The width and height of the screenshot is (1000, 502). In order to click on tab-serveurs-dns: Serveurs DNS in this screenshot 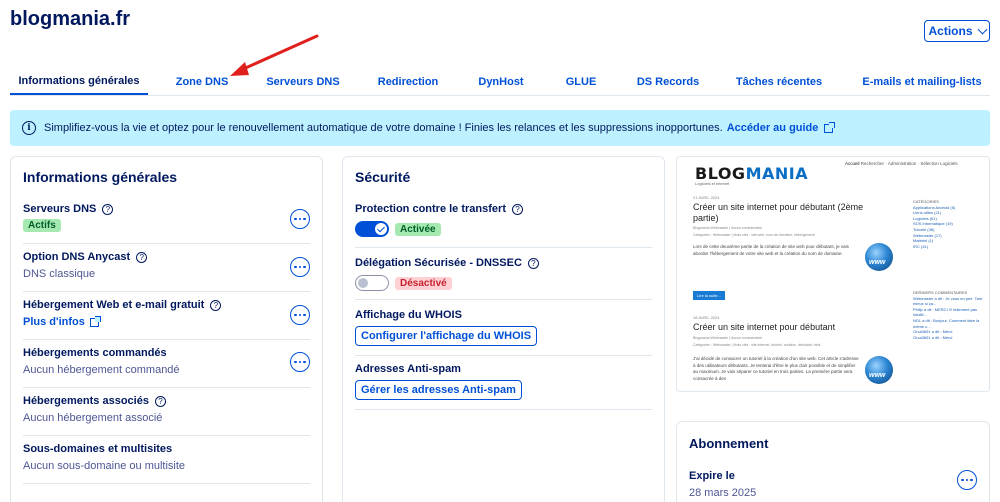, I will do `click(302, 81)`.